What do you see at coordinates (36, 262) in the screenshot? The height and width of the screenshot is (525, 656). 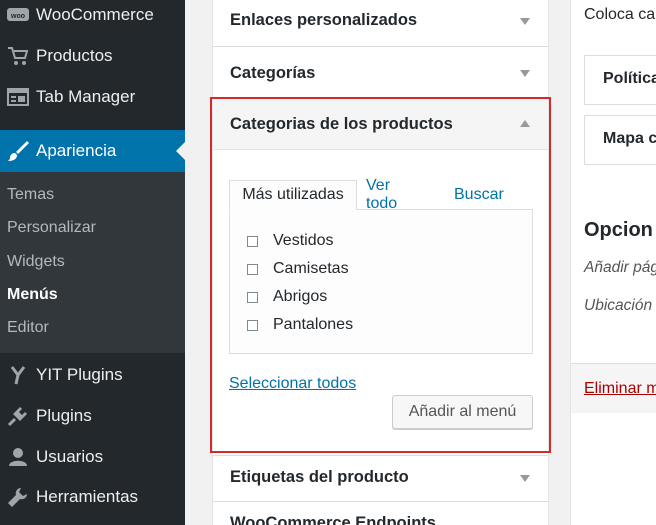 I see `submenu-item-widgets: Widgets` at bounding box center [36, 262].